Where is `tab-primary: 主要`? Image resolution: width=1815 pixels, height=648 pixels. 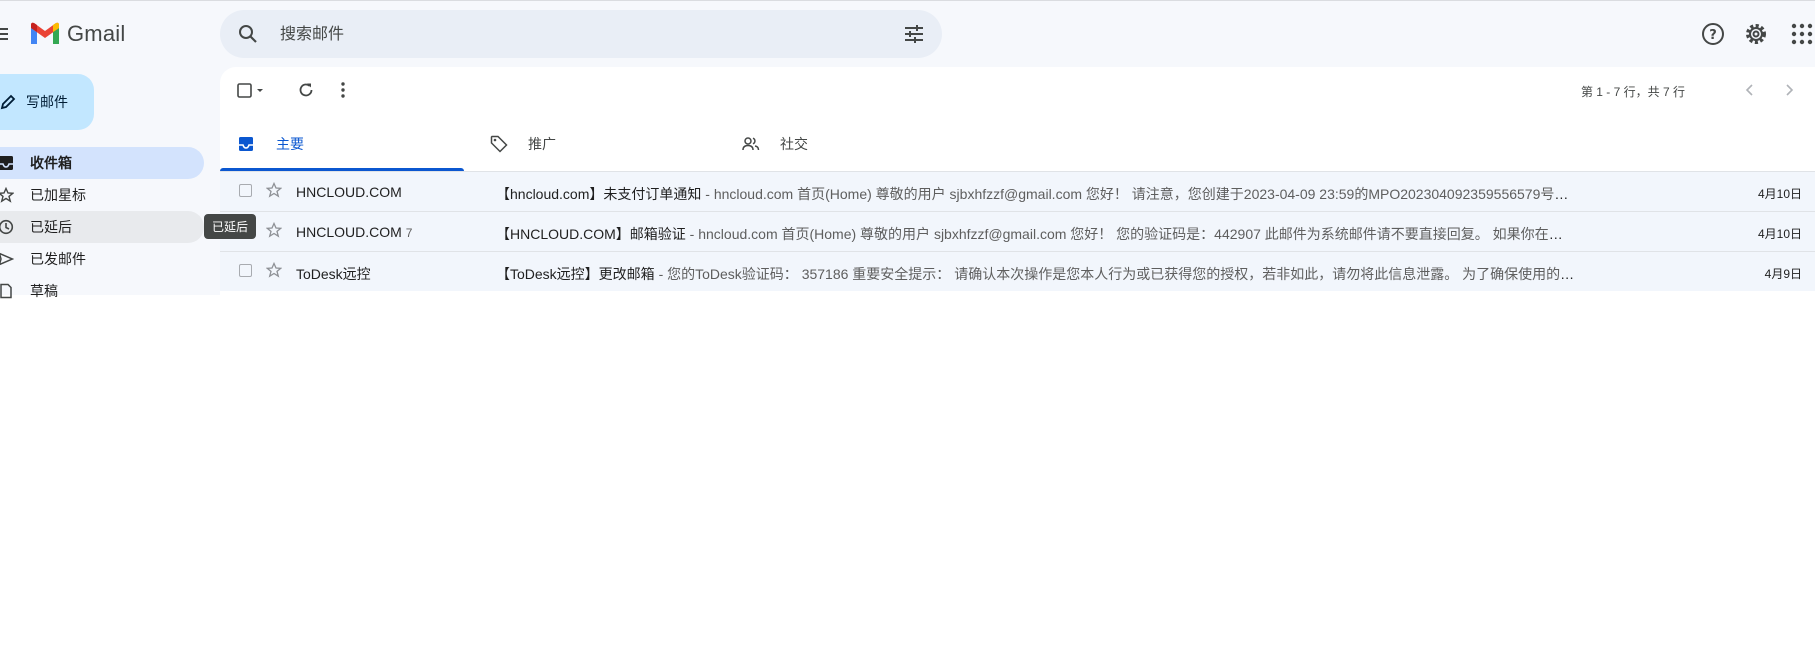
tab-primary: 主要 is located at coordinates (342, 144).